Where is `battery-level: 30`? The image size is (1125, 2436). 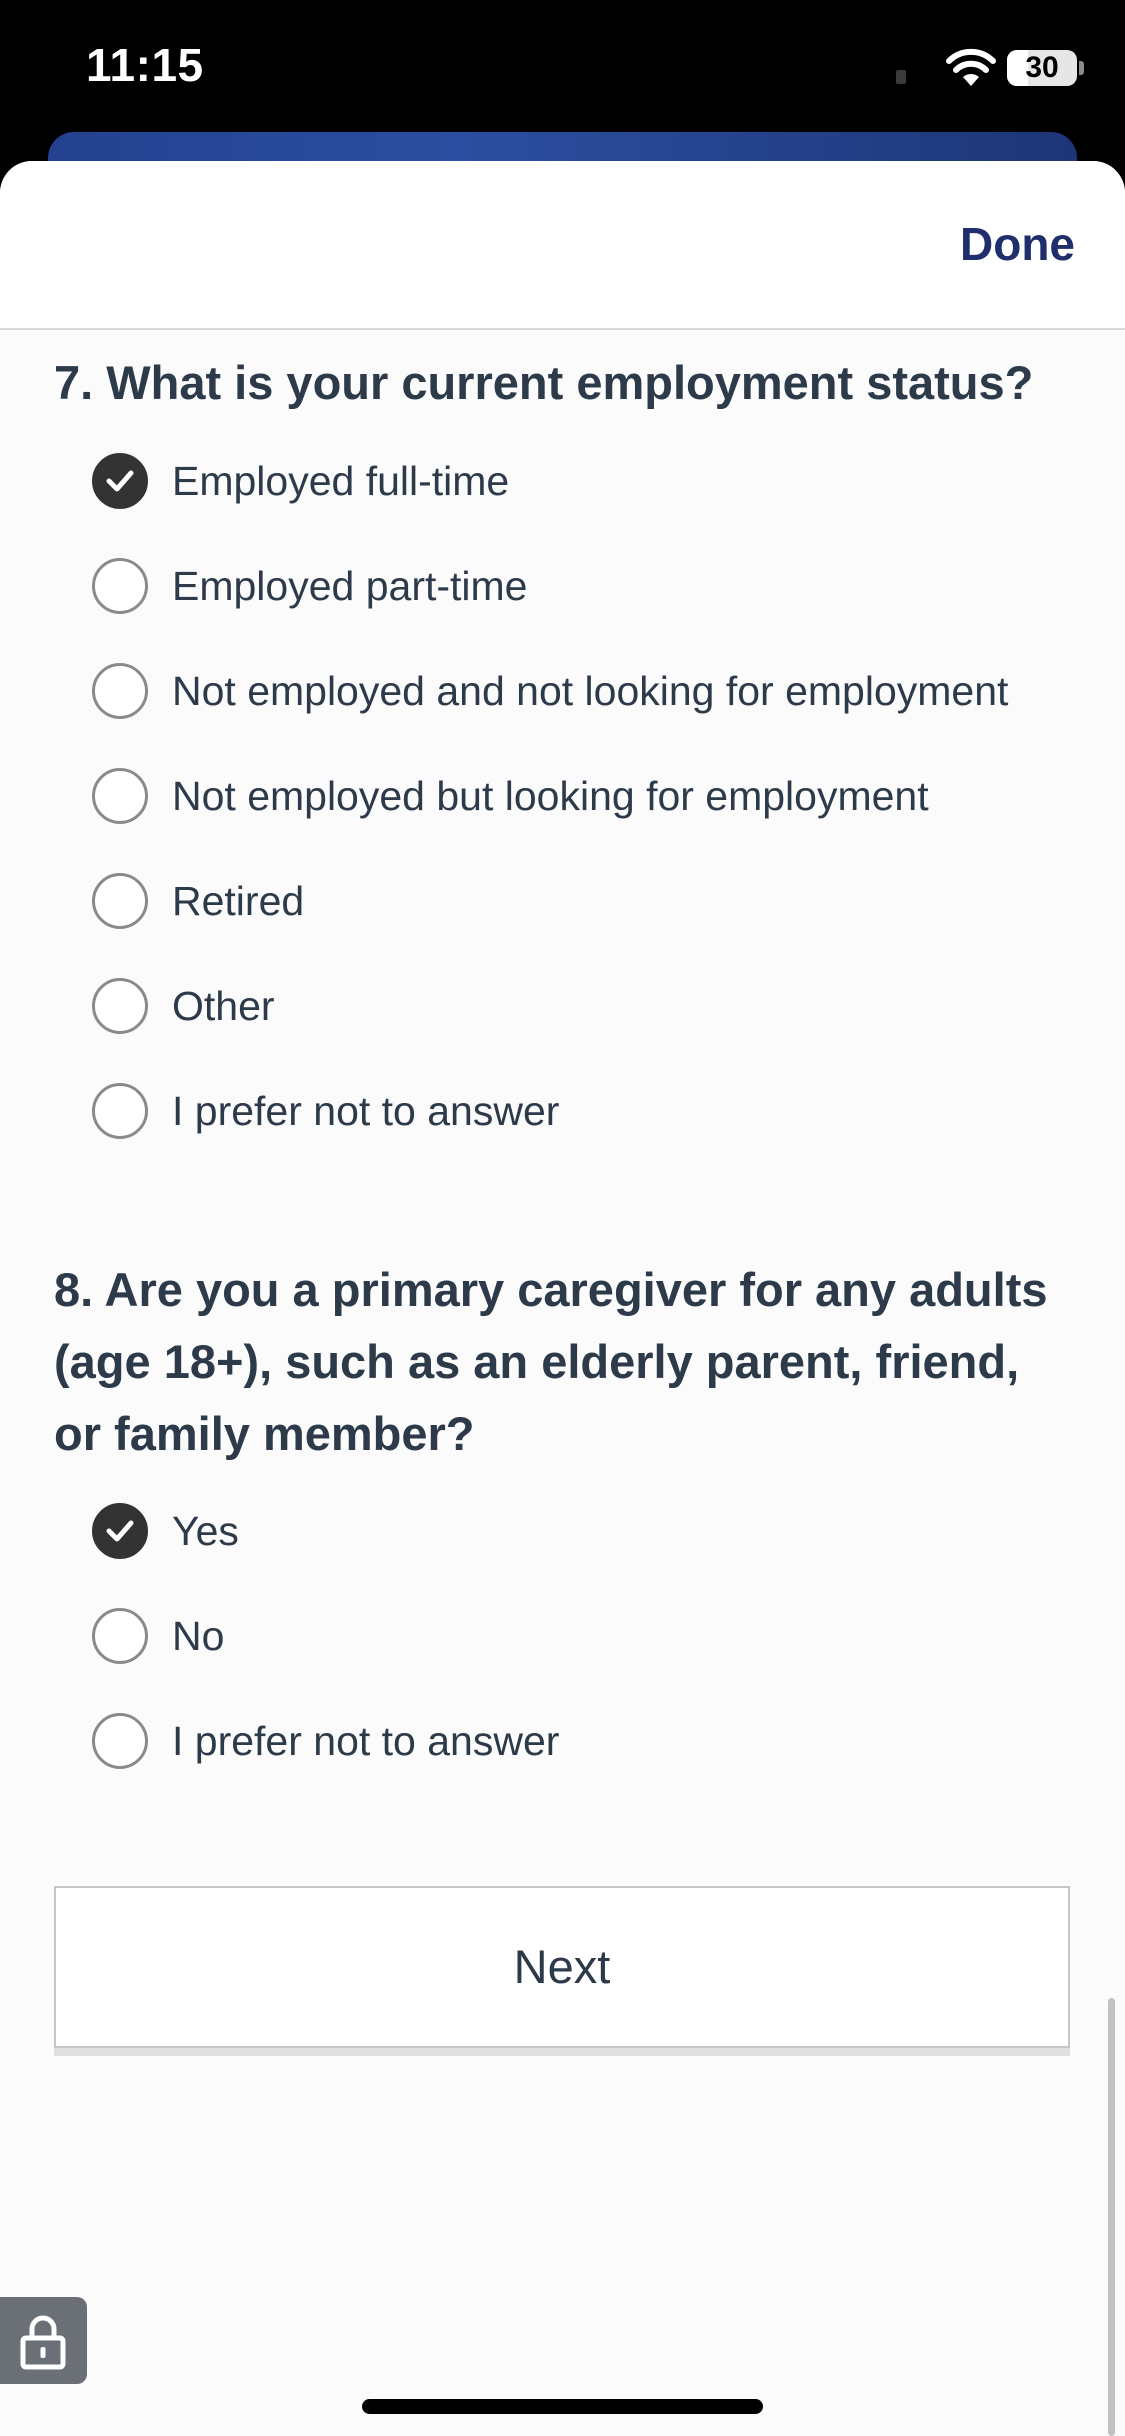 battery-level: 30 is located at coordinates (1042, 67).